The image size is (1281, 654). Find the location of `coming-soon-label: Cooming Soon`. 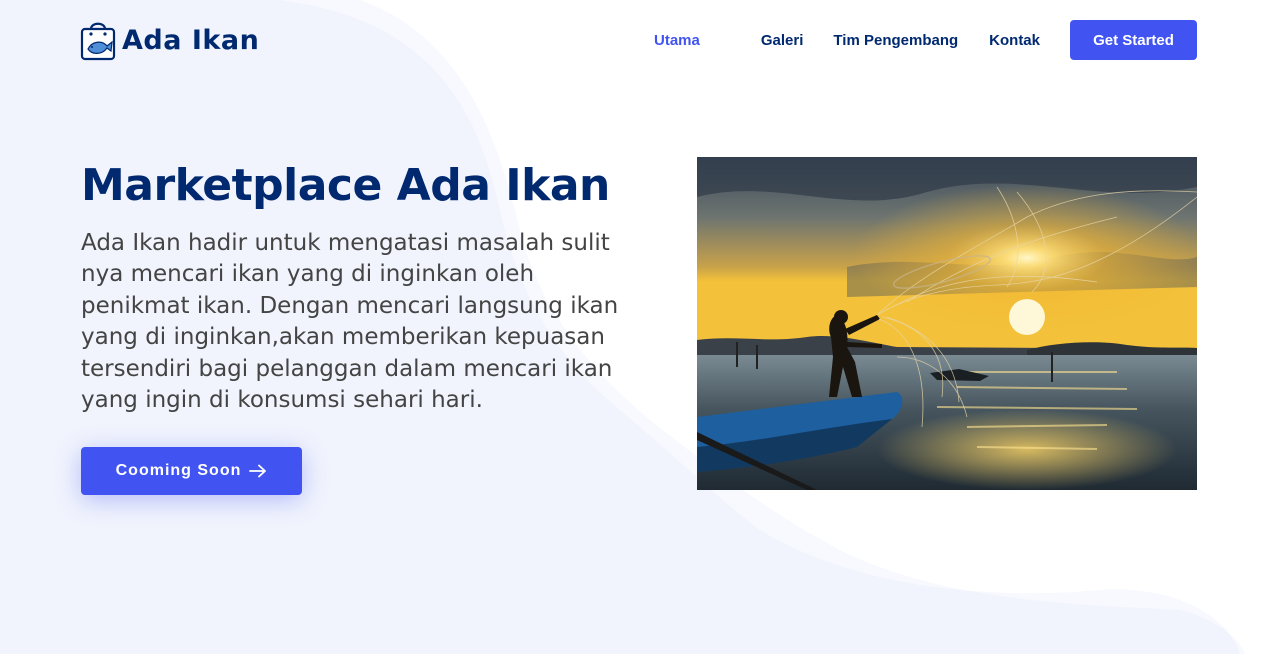

coming-soon-label: Cooming Soon is located at coordinates (178, 470).